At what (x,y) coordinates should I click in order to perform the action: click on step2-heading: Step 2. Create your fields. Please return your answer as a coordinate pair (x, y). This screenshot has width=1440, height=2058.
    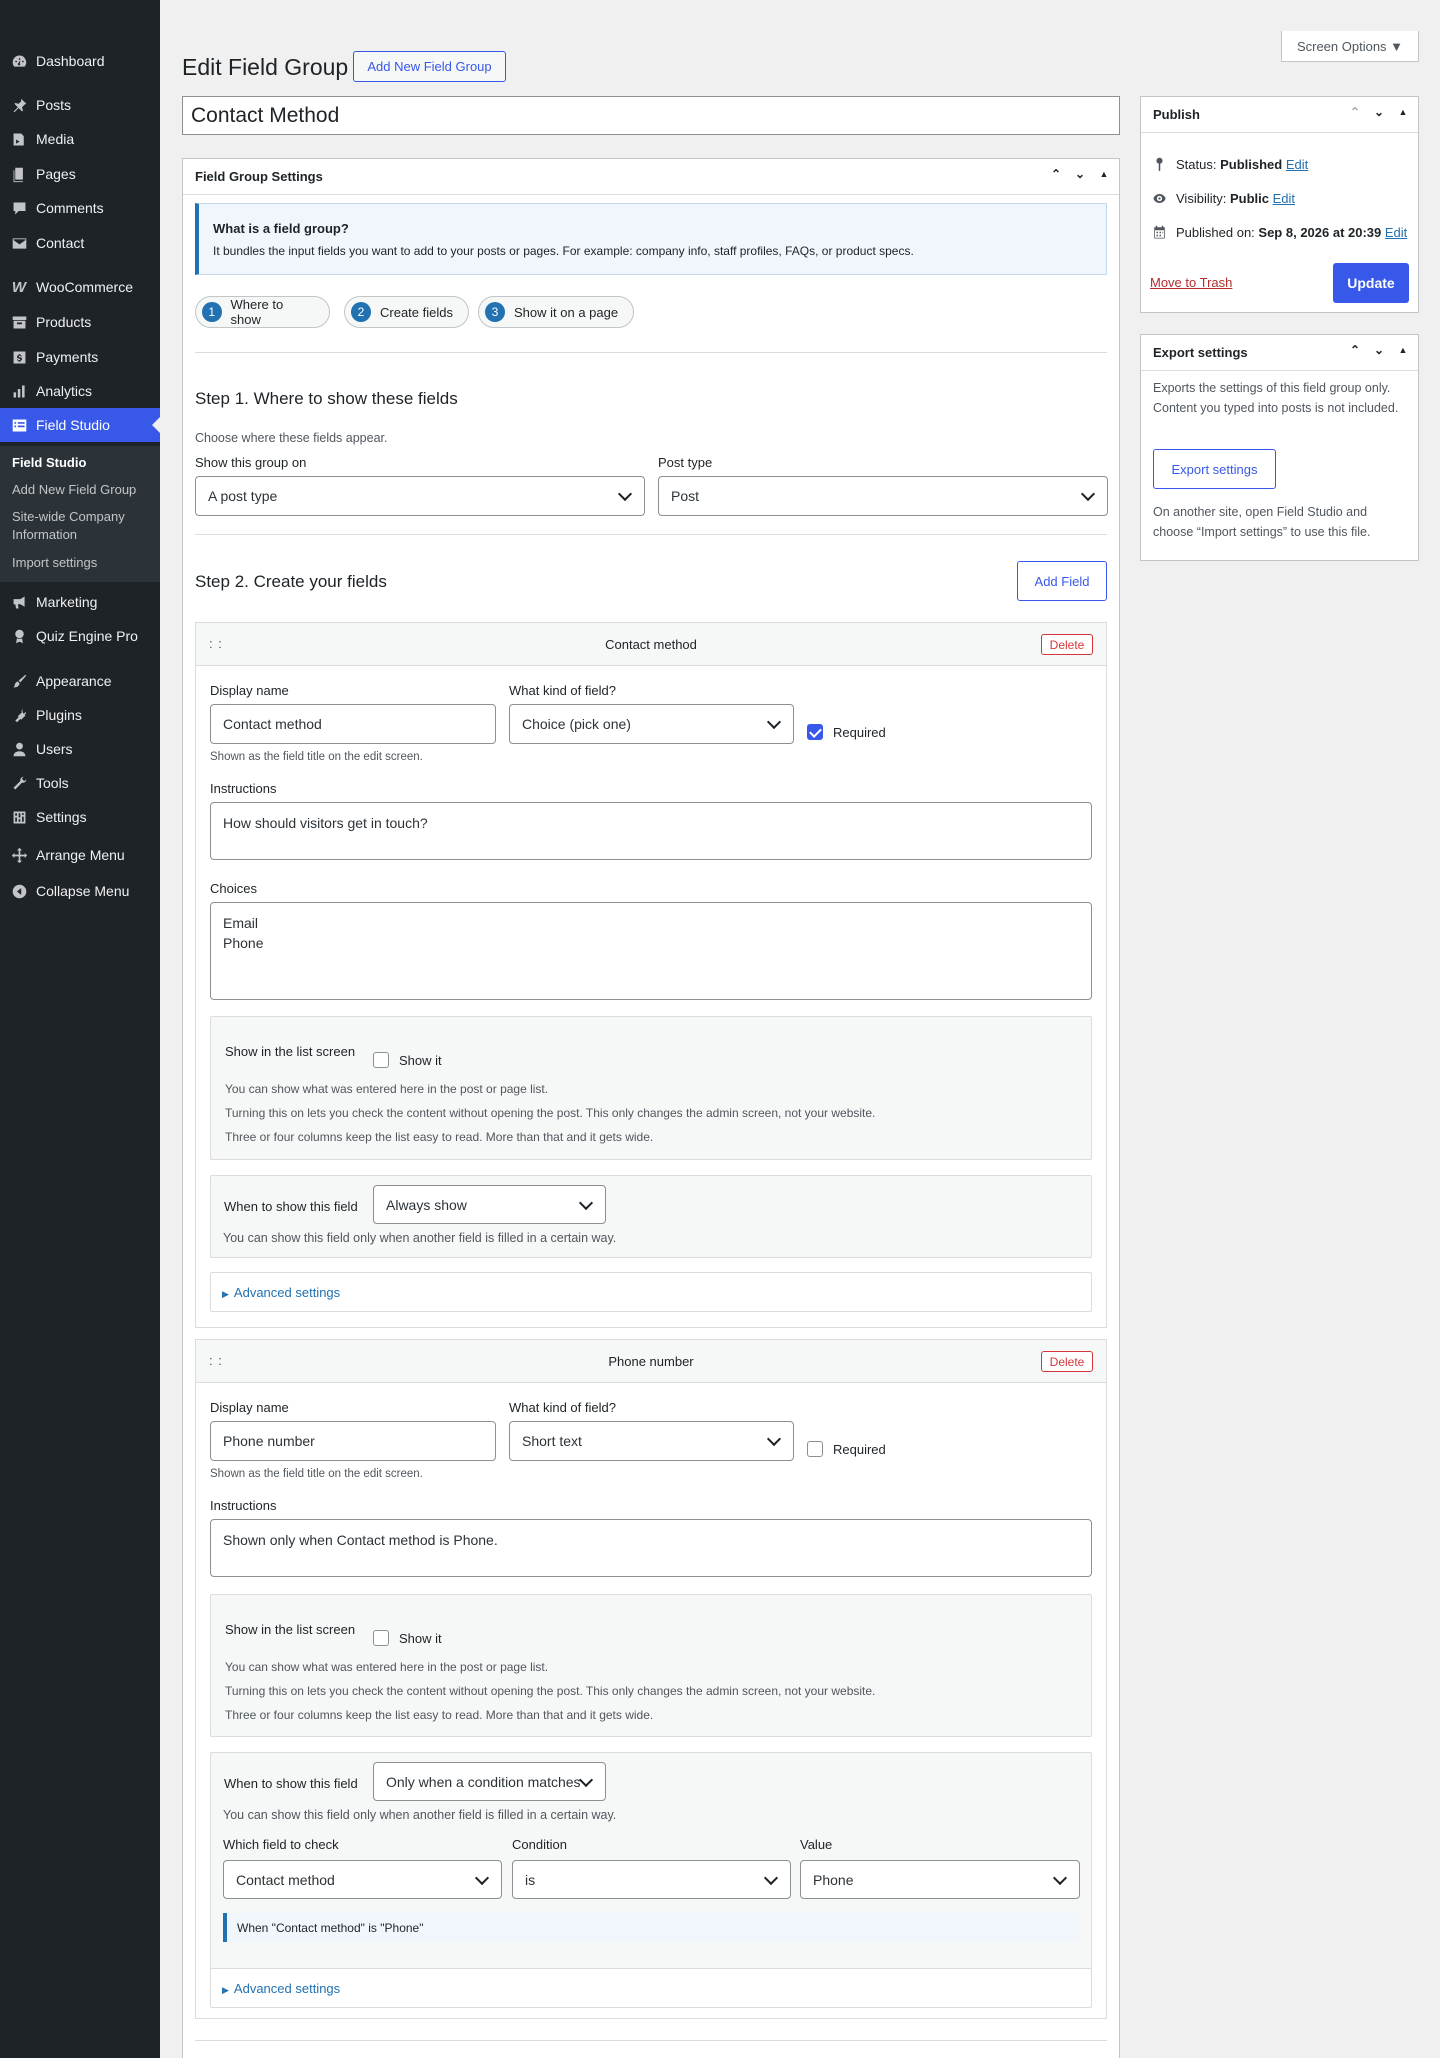
    Looking at the image, I should click on (291, 581).